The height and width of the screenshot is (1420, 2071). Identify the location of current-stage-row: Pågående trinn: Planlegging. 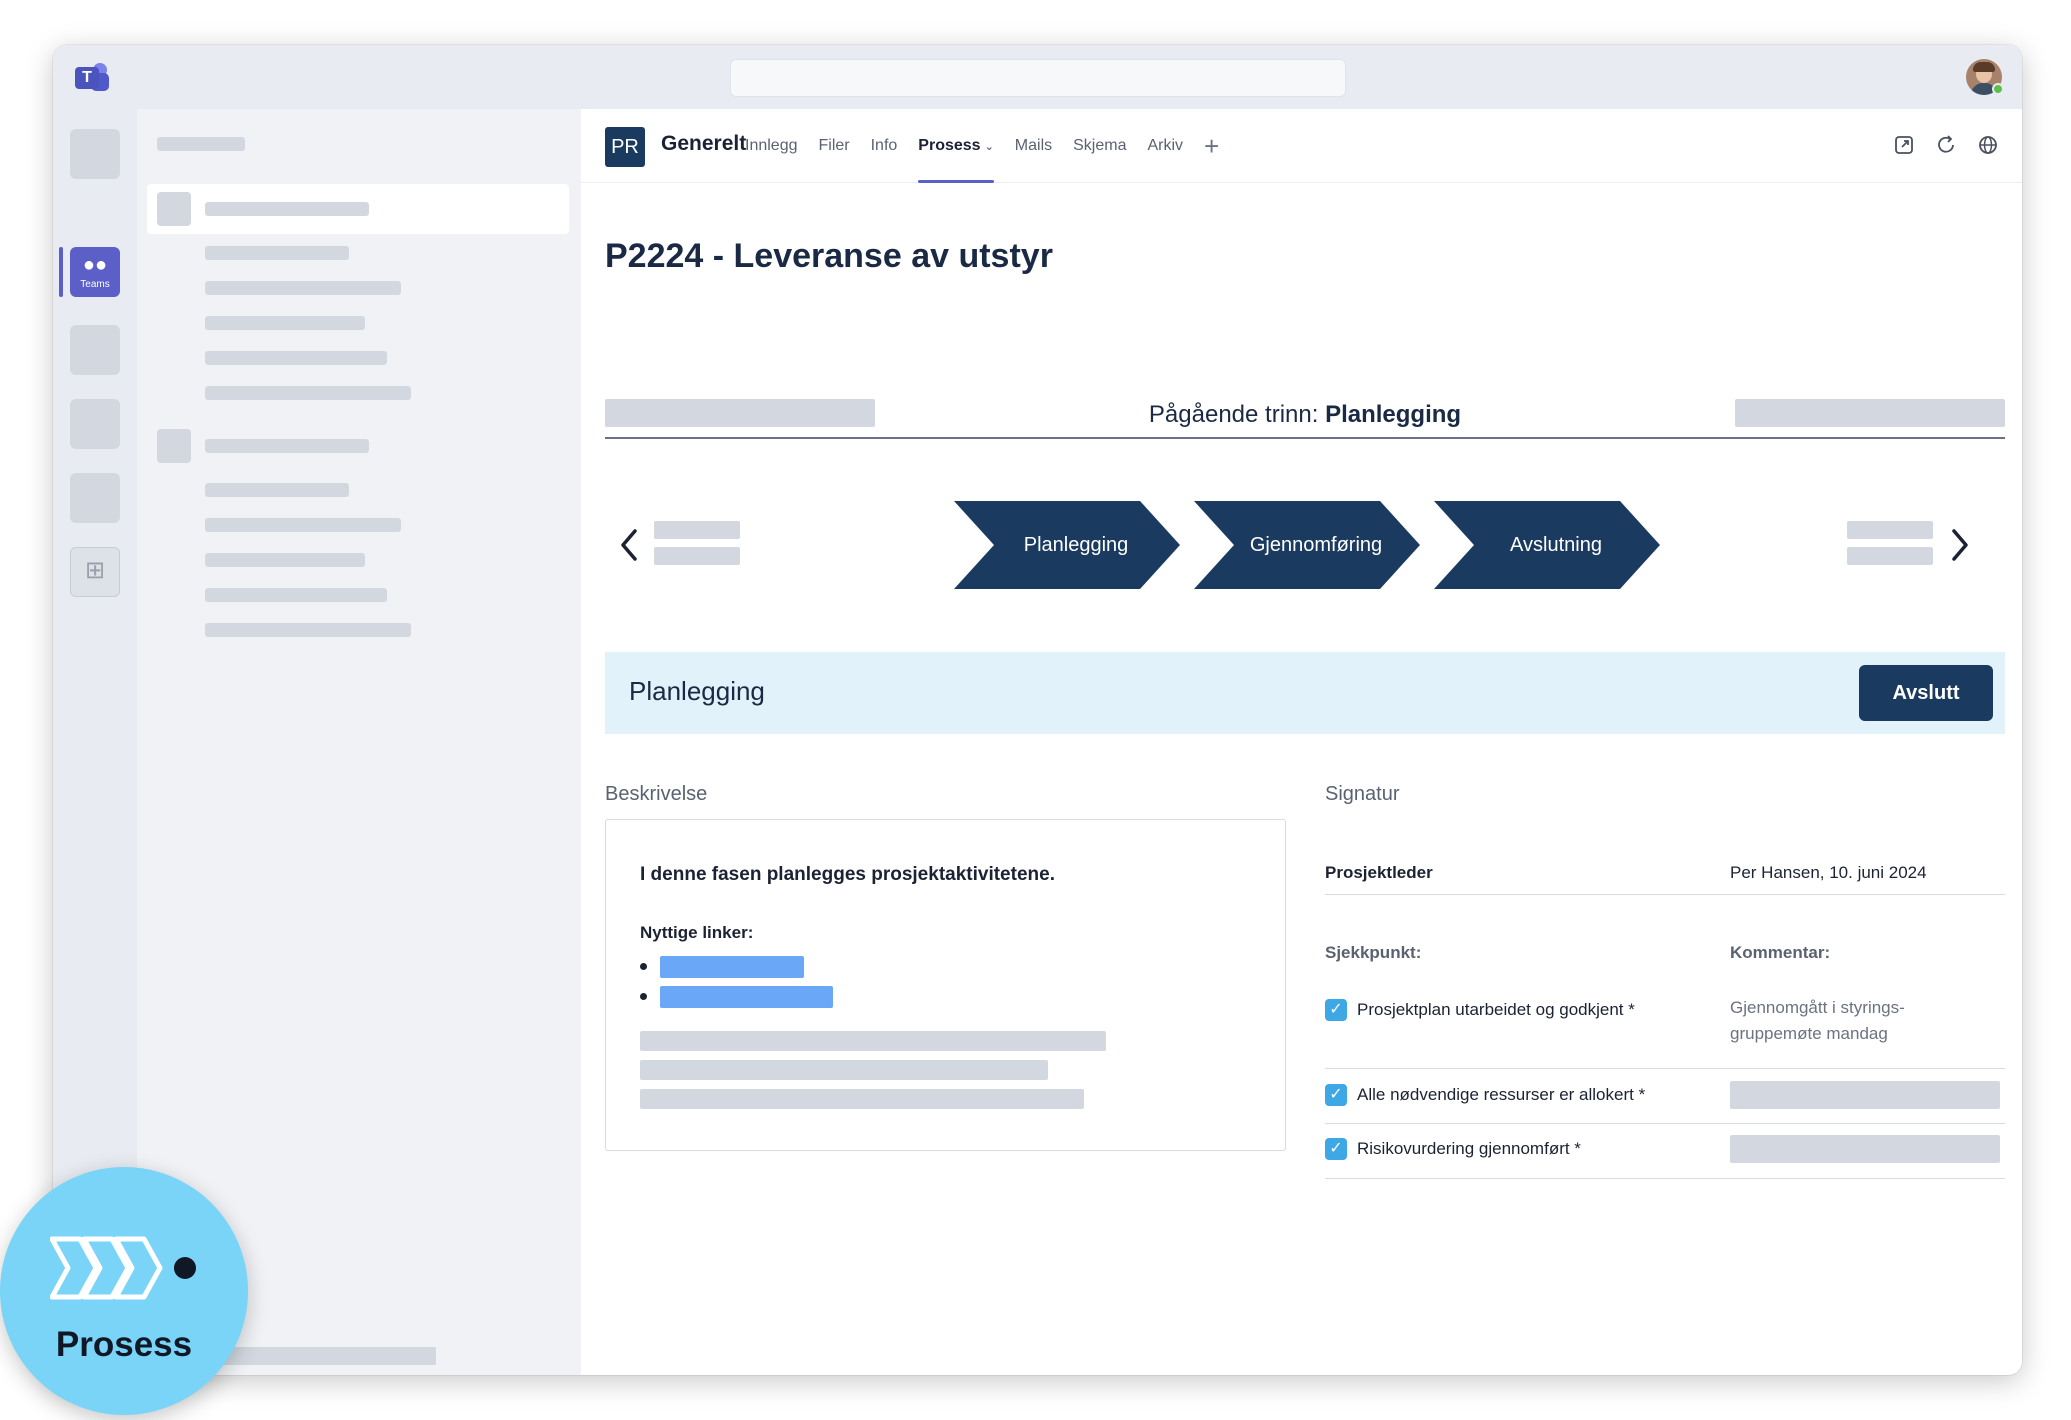
(1305, 413).